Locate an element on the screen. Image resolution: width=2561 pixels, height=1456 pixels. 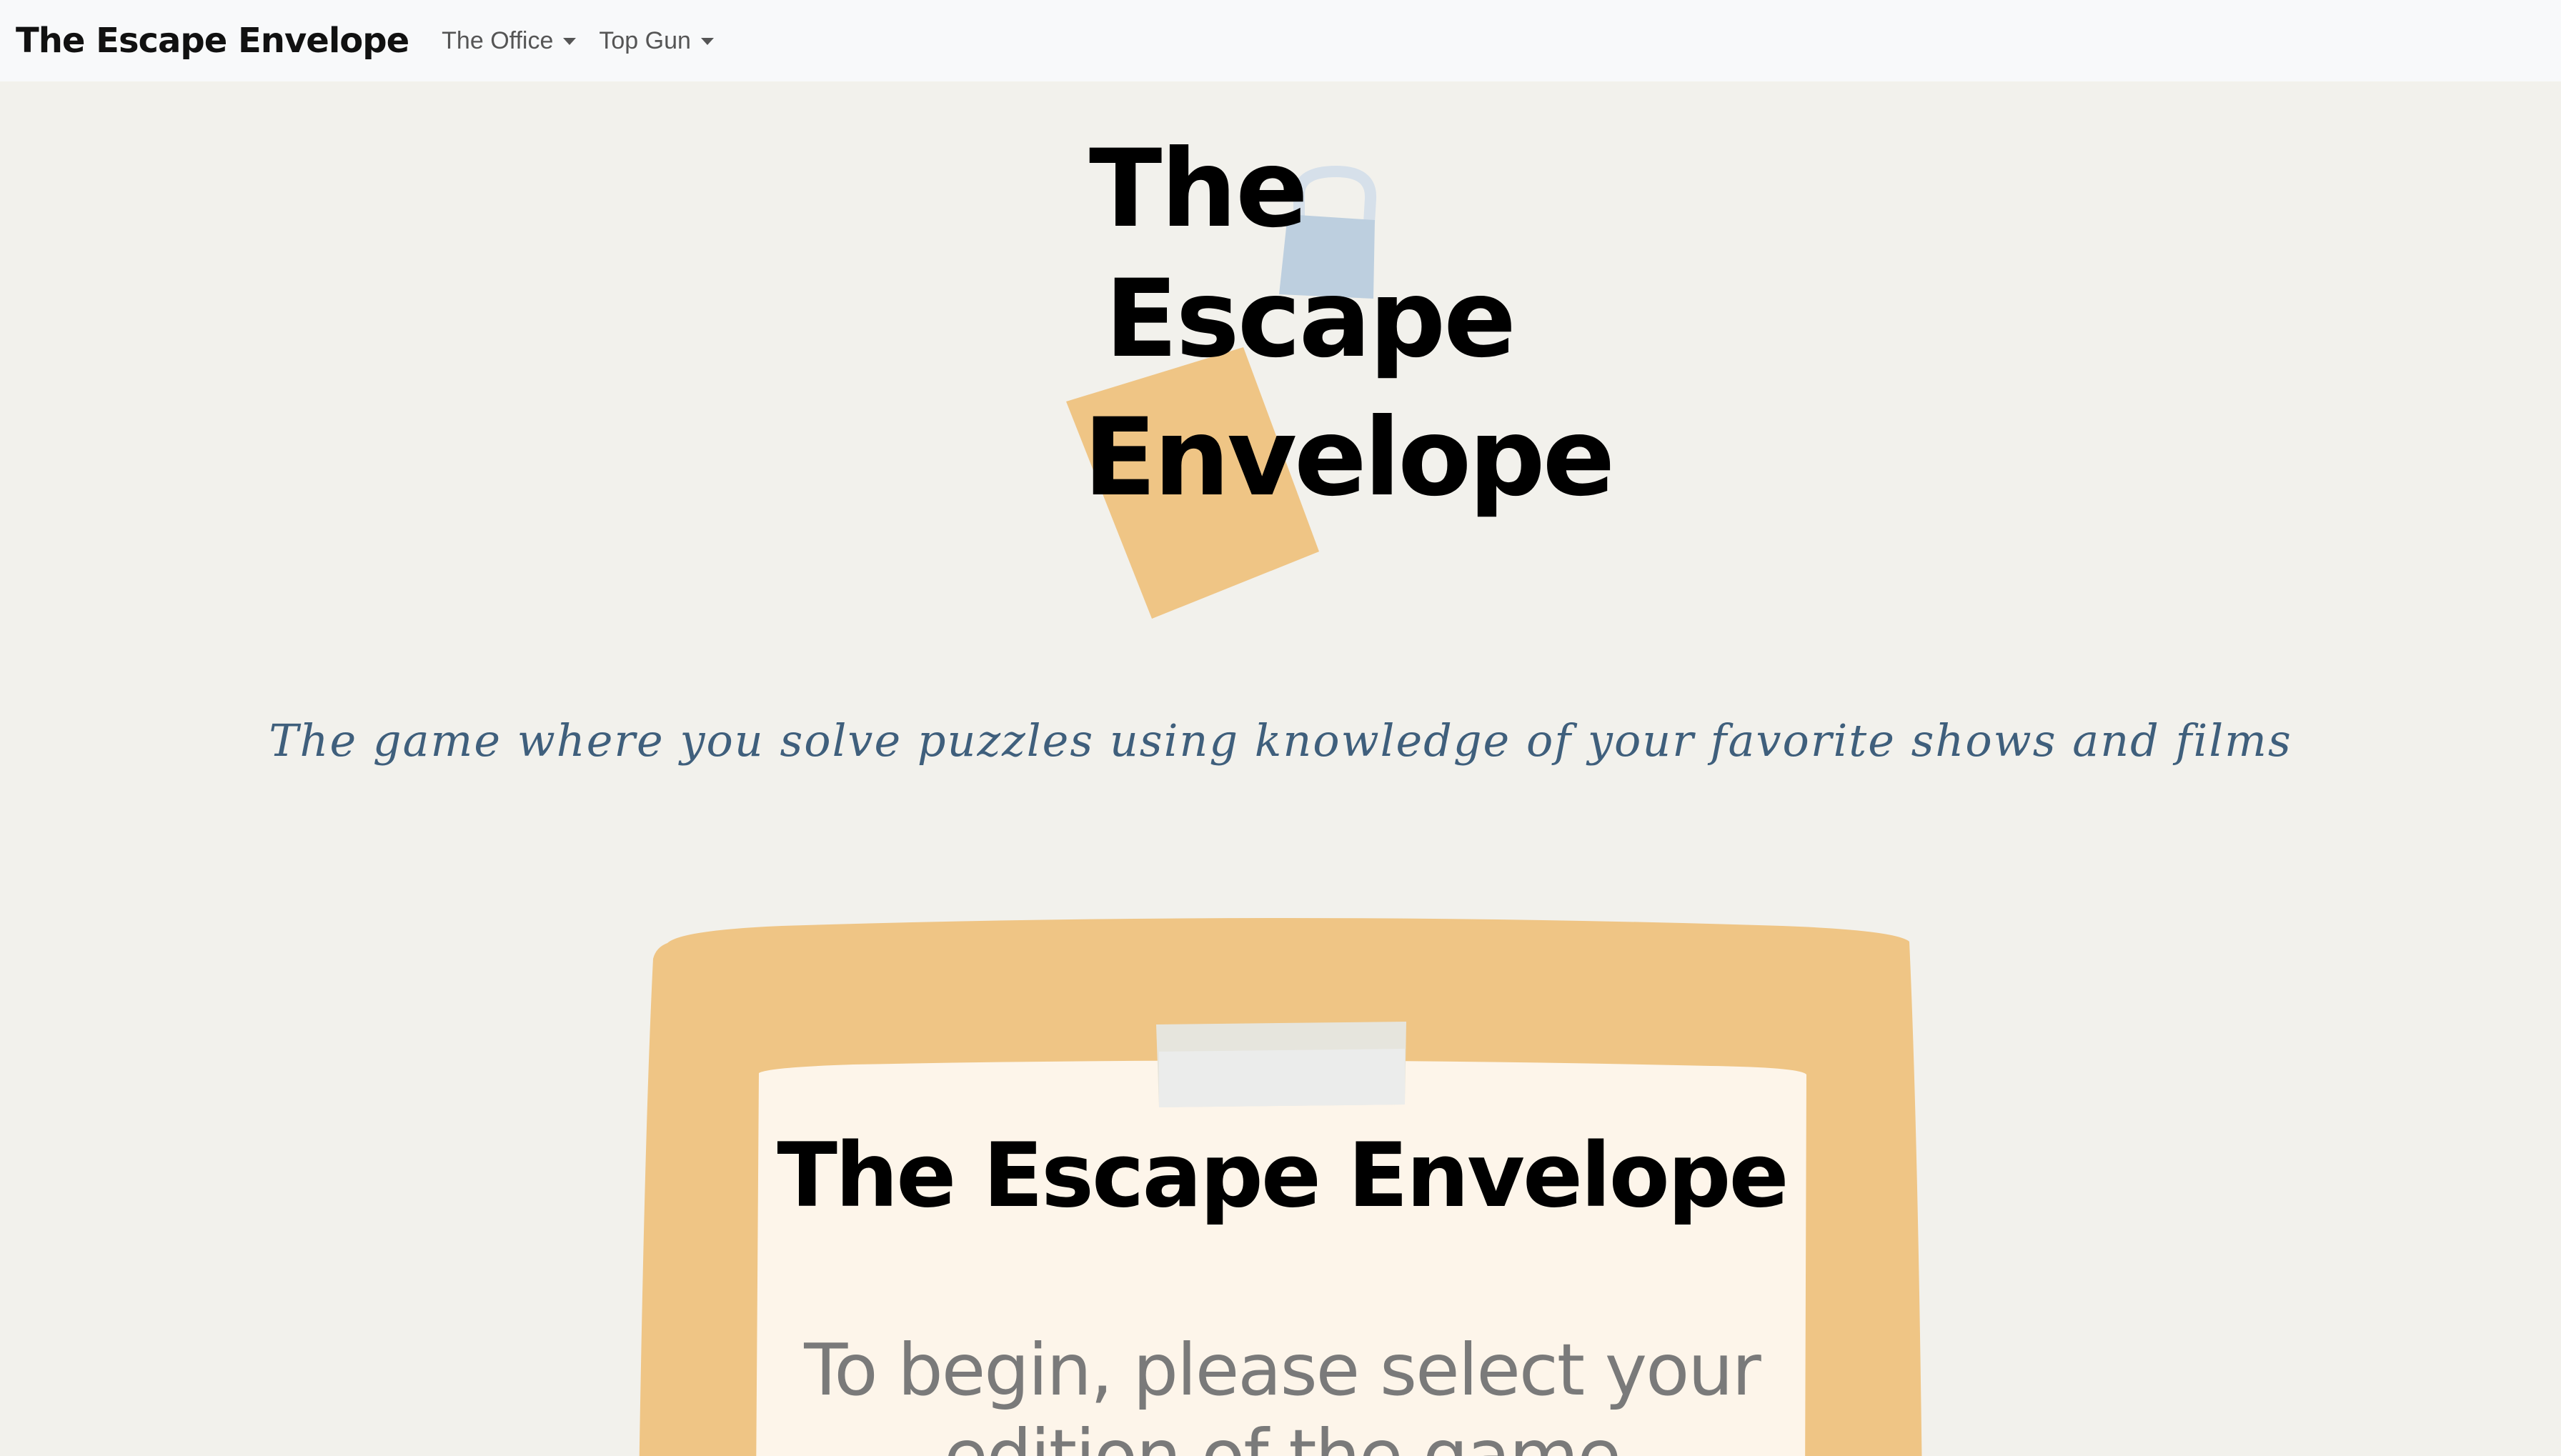
logo-word-envelope: Envelope is located at coordinates (1349, 458).